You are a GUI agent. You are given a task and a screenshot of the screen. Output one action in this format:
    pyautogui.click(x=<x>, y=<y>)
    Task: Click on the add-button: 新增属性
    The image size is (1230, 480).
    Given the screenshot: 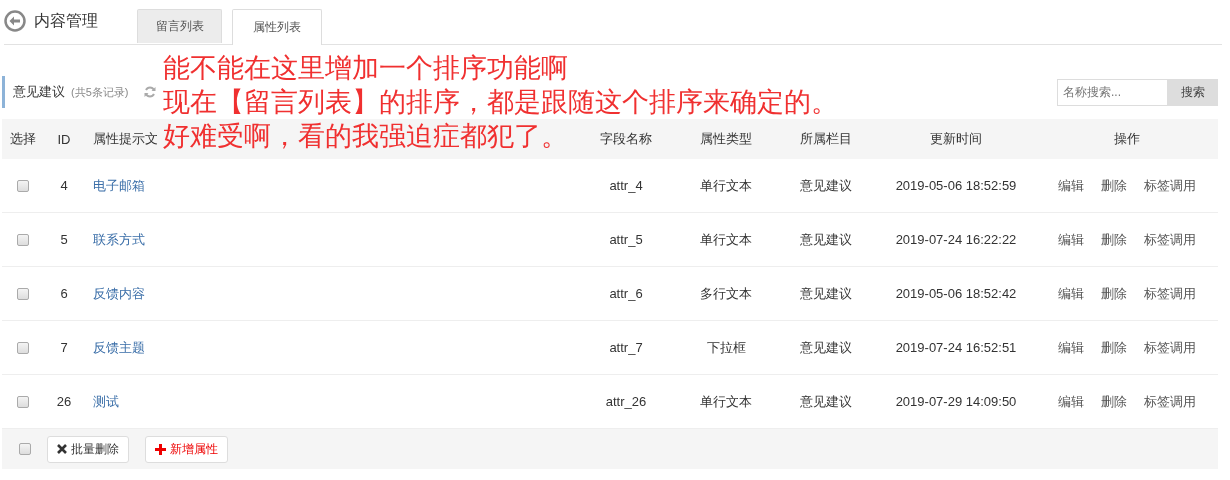 What is the action you would take?
    pyautogui.click(x=186, y=449)
    